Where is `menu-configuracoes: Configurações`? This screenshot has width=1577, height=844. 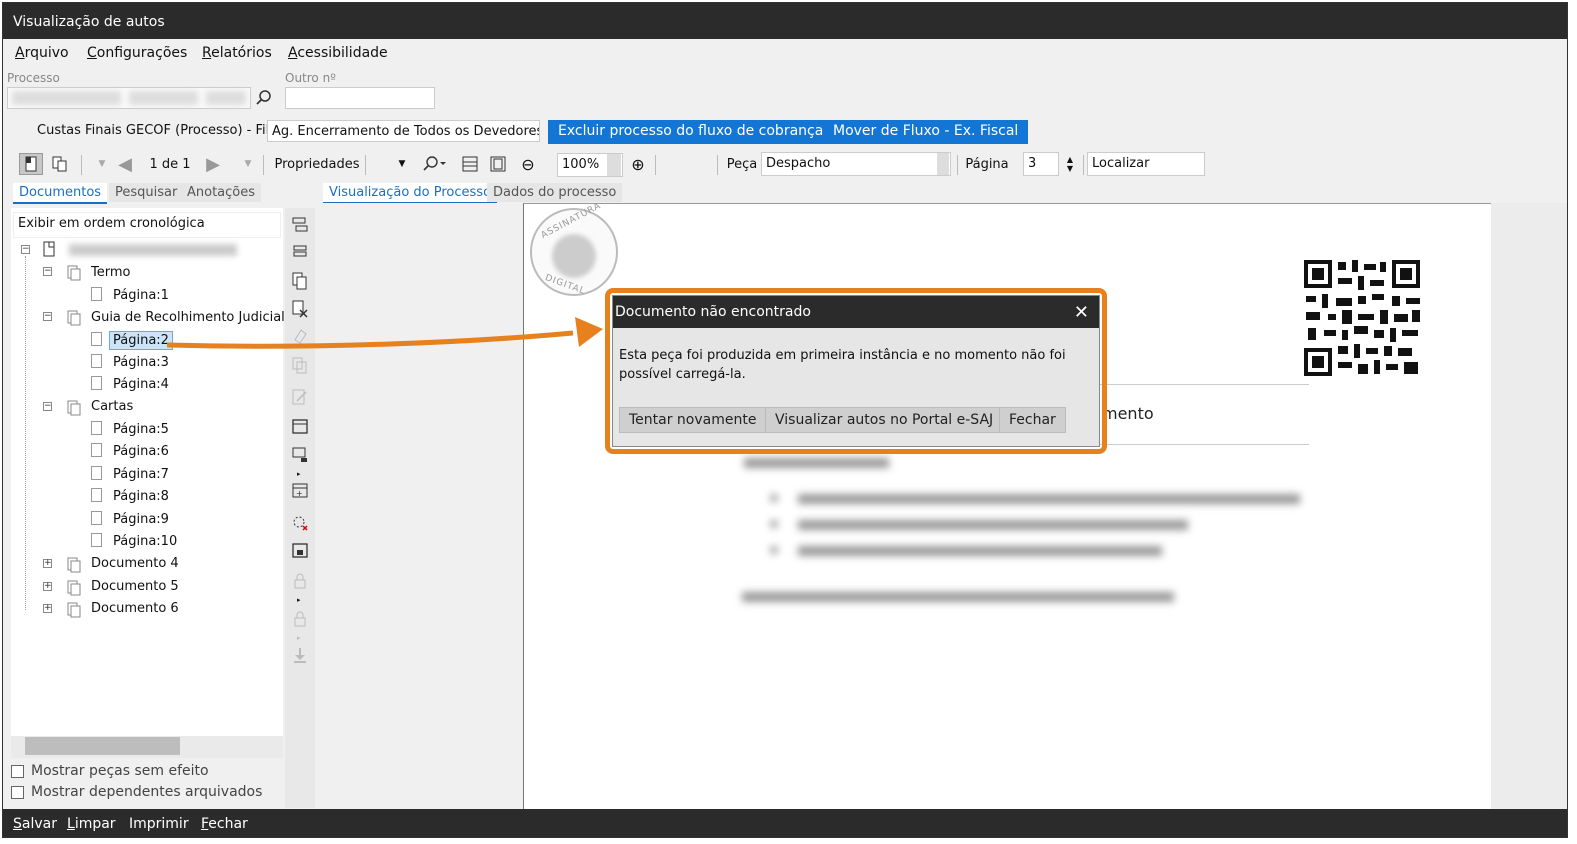
menu-configuracoes: Configurações is located at coordinates (137, 53).